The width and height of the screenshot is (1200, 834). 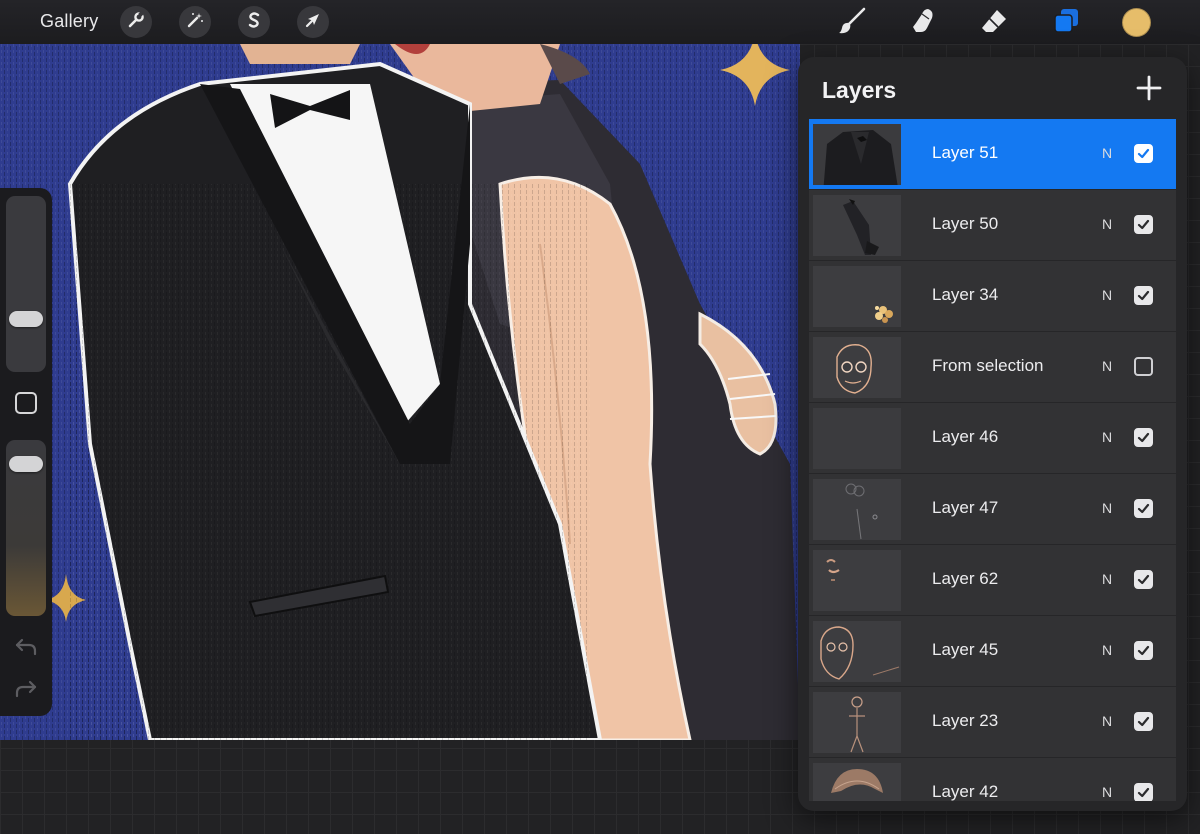 I want to click on brush-tool-button, so click(x=852, y=23).